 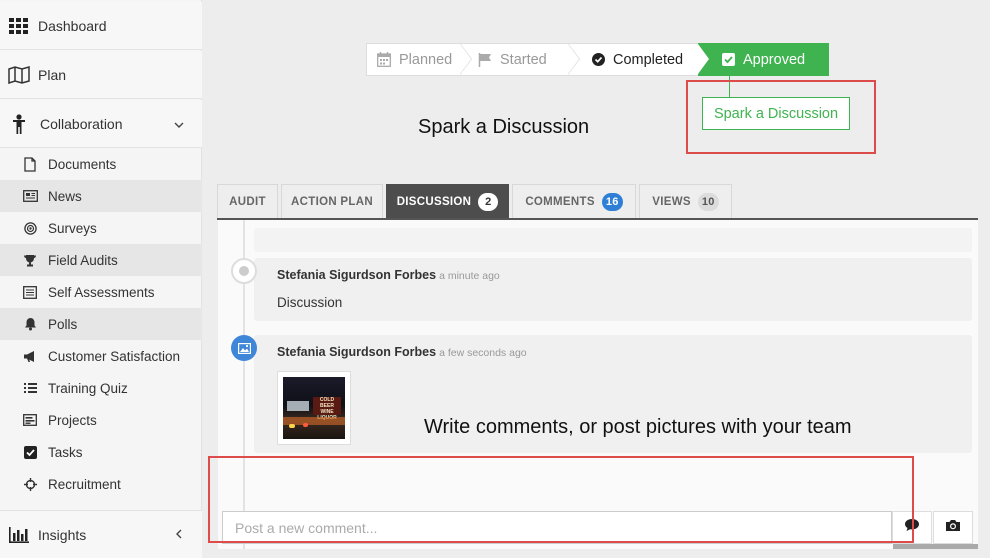 I want to click on sidebar-item-label: Plan, so click(x=52, y=74).